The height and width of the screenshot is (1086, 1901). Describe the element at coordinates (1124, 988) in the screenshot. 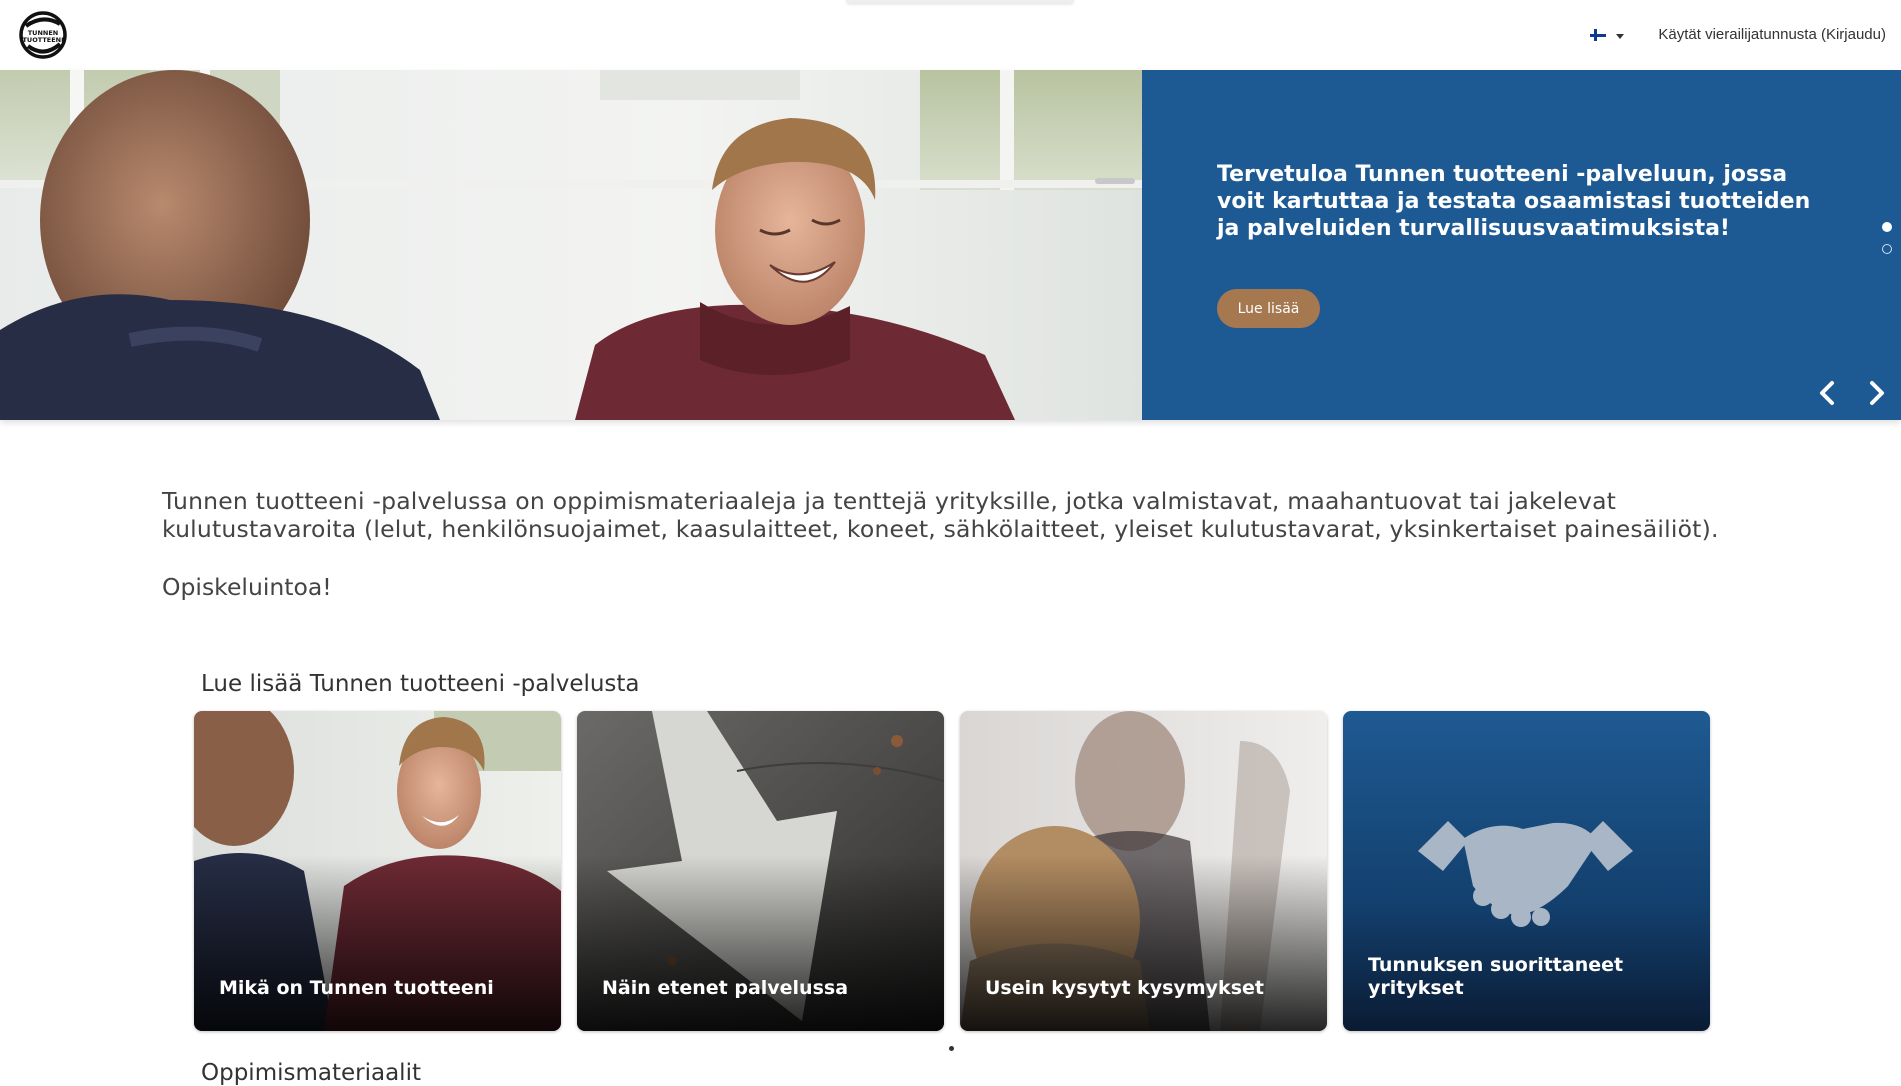

I see `card-label-faq: Usein kysytyt kysymykset` at that location.